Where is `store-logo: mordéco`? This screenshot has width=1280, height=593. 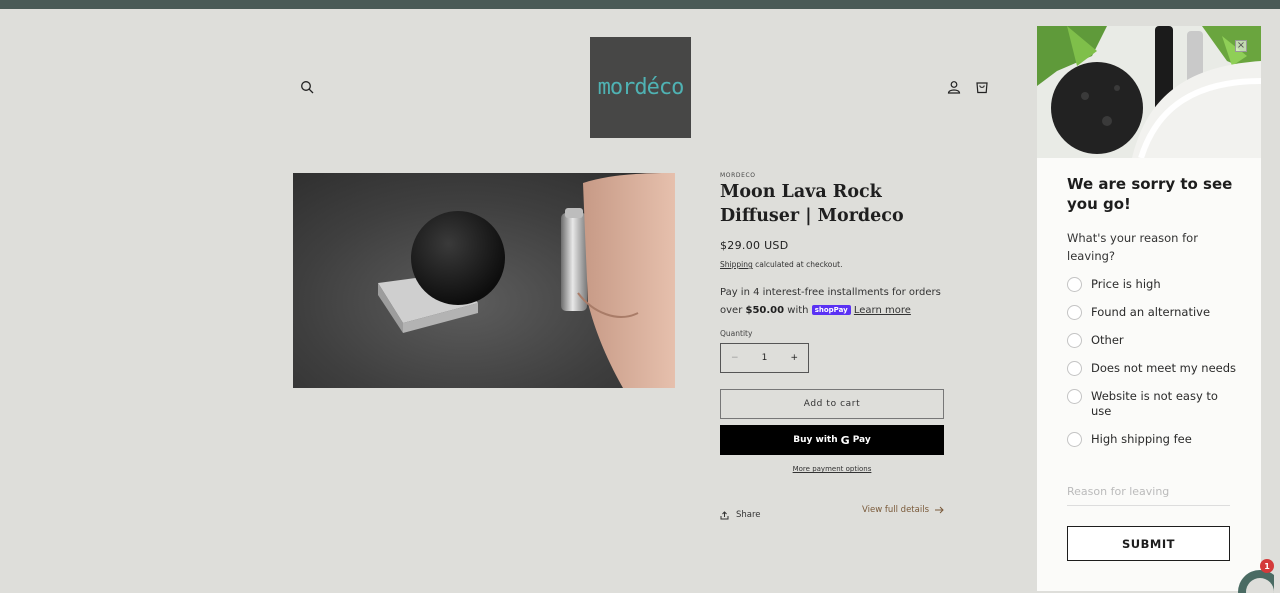 store-logo: mordéco is located at coordinates (640, 87).